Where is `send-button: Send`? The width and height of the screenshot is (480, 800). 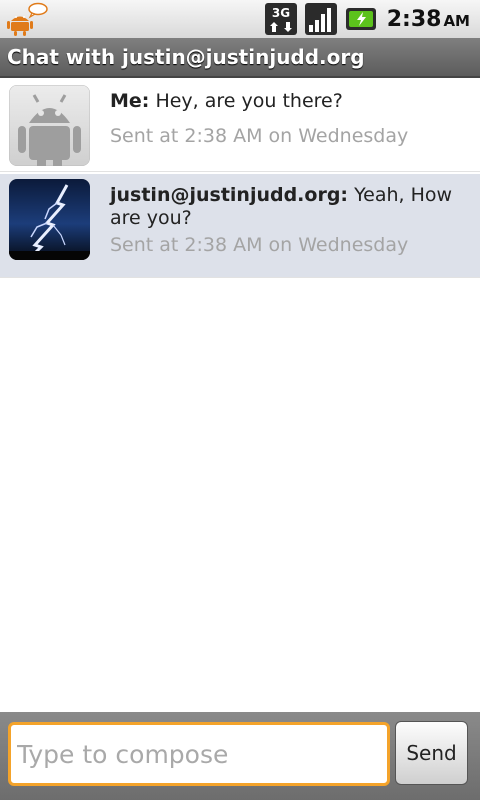
send-button: Send is located at coordinates (431, 753).